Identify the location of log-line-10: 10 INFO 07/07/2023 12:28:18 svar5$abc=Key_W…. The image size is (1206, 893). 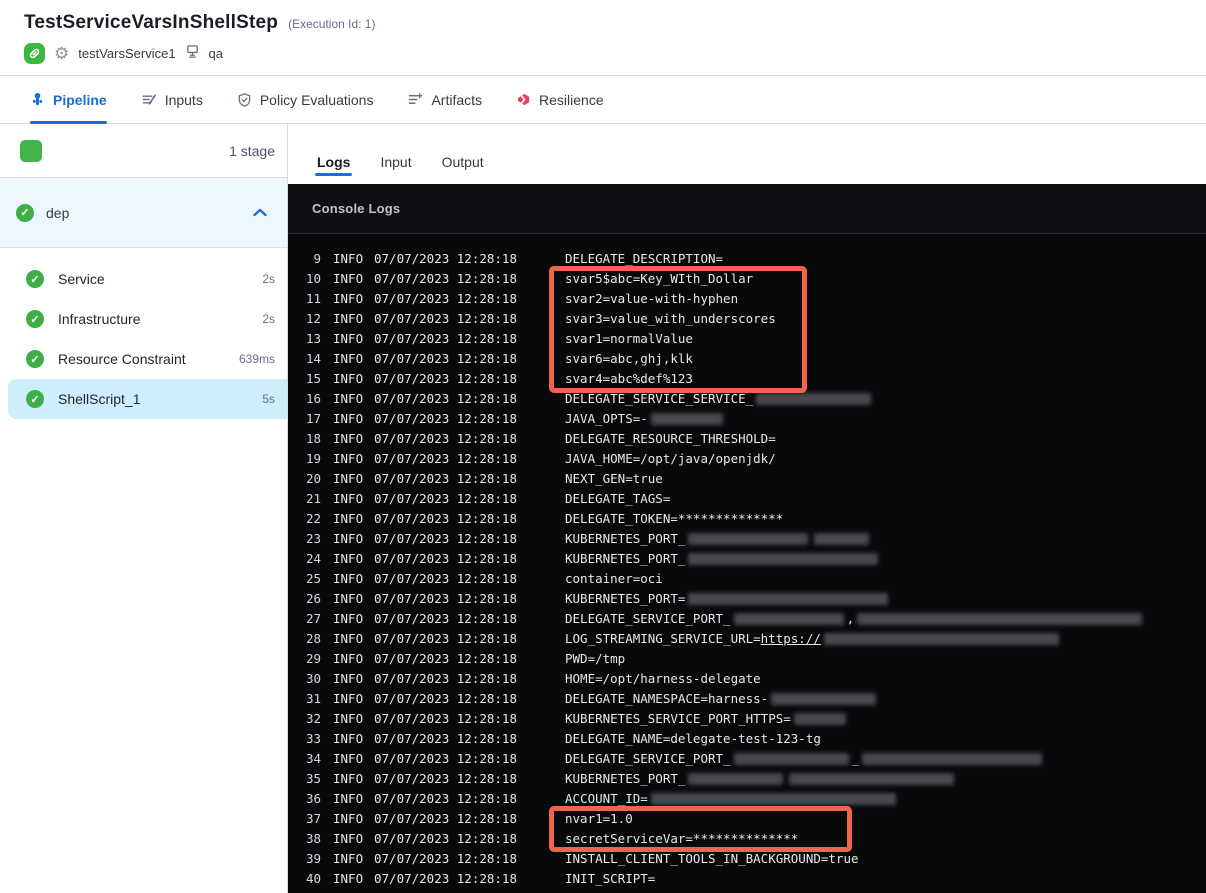
(747, 278).